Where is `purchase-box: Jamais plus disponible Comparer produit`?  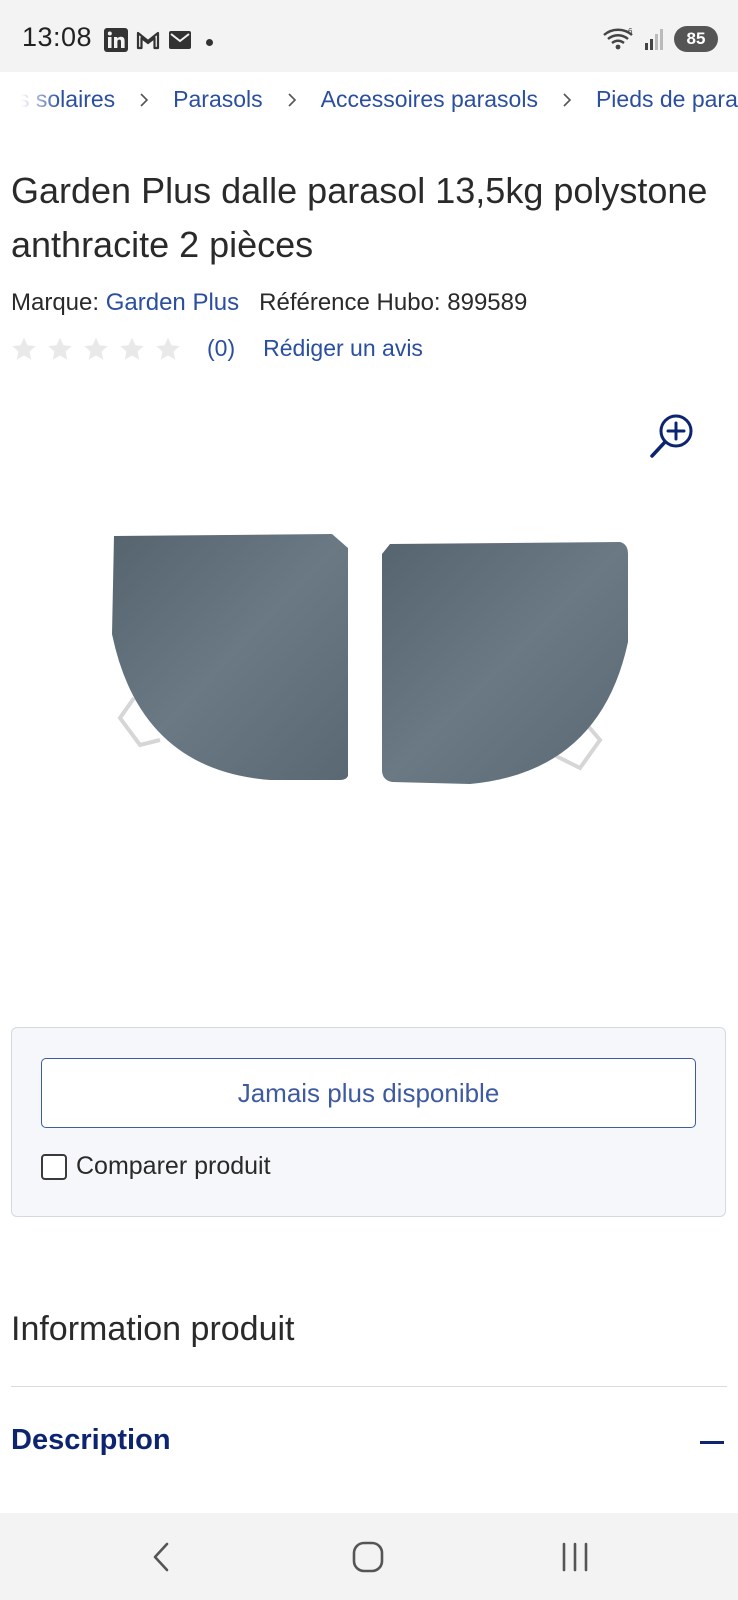 purchase-box: Jamais plus disponible Comparer produit is located at coordinates (368, 1122).